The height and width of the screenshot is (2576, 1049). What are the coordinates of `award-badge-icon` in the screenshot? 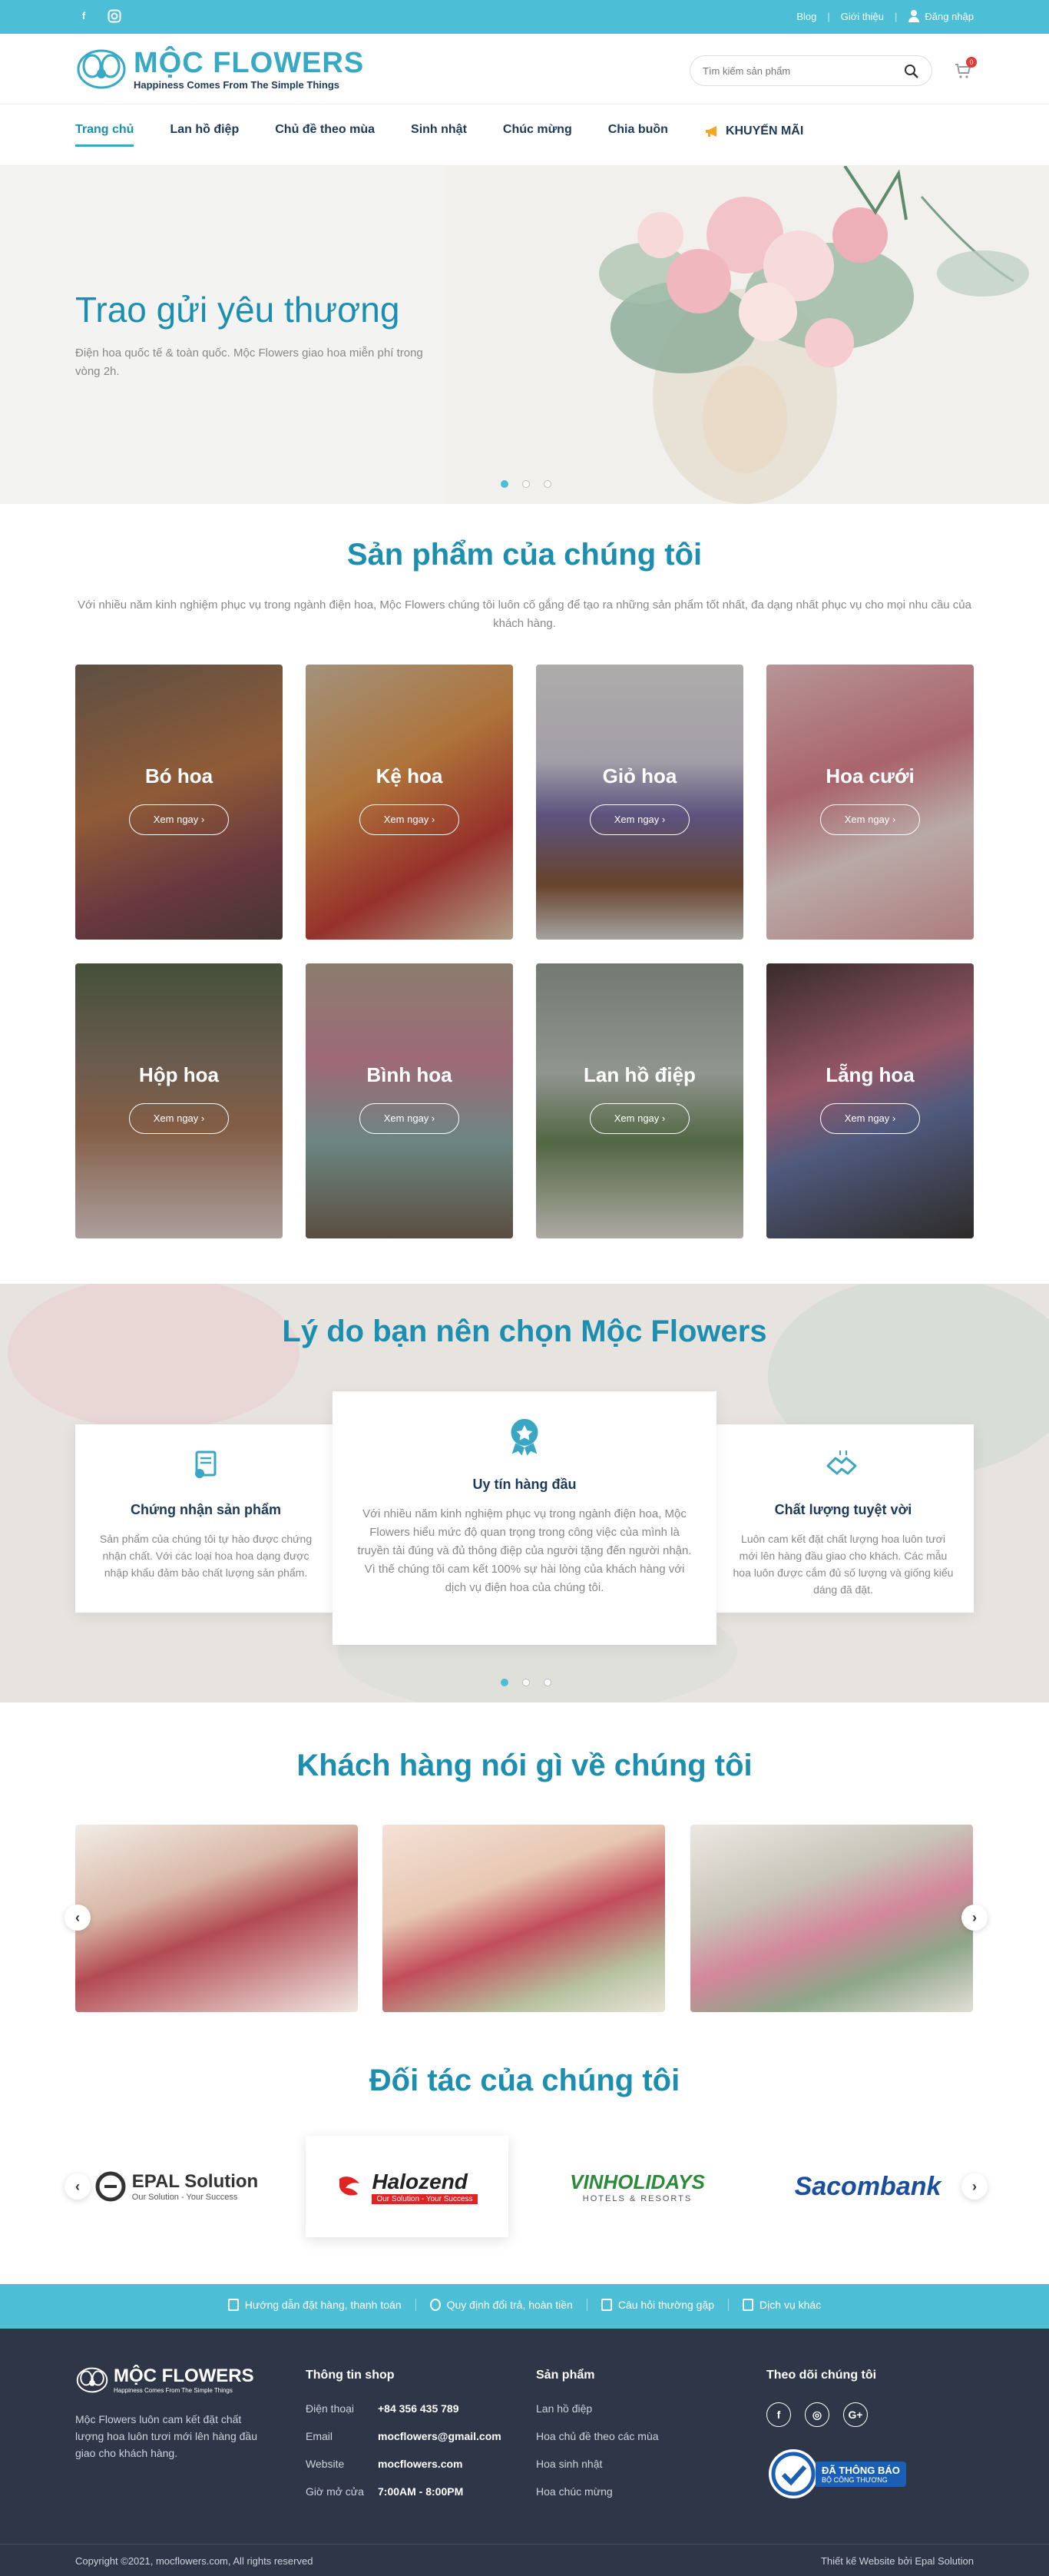 It's located at (524, 1437).